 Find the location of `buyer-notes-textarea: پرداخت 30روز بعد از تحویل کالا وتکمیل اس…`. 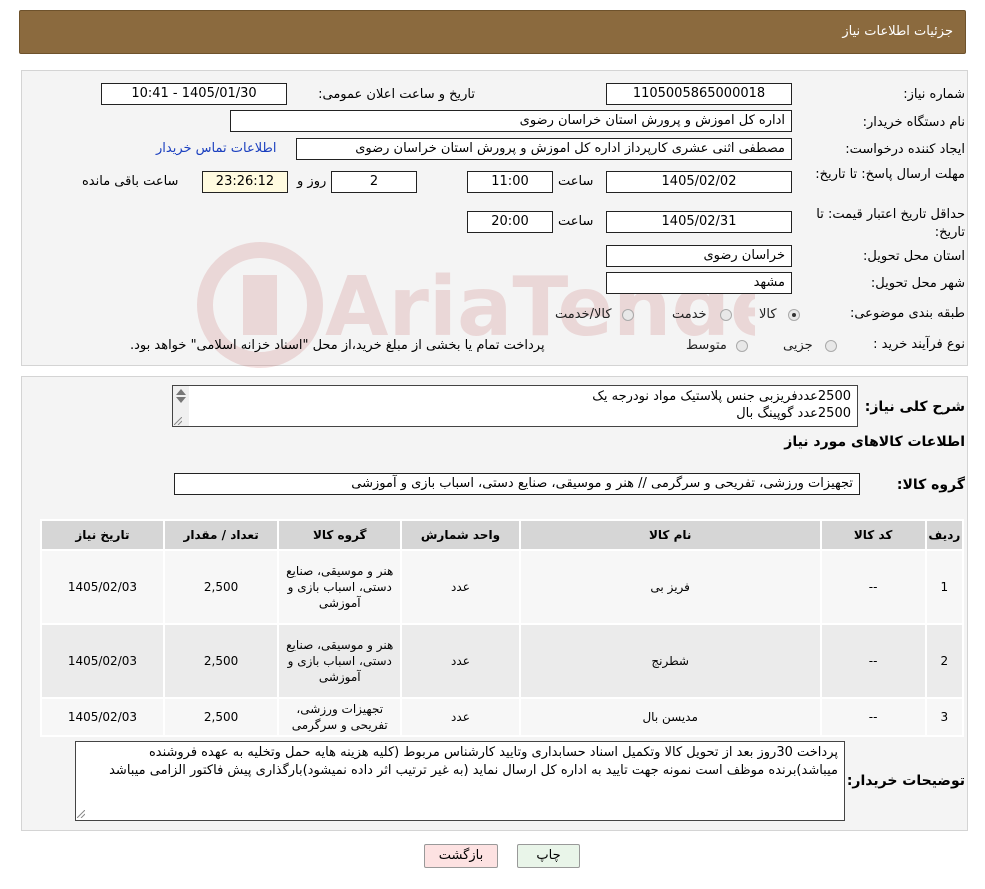

buyer-notes-textarea: پرداخت 30روز بعد از تحویل کالا وتکمیل اس… is located at coordinates (460, 781).